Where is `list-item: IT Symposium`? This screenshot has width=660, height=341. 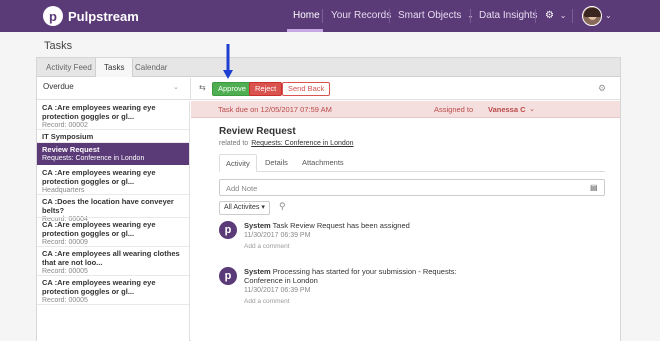 list-item: IT Symposium is located at coordinates (113, 136).